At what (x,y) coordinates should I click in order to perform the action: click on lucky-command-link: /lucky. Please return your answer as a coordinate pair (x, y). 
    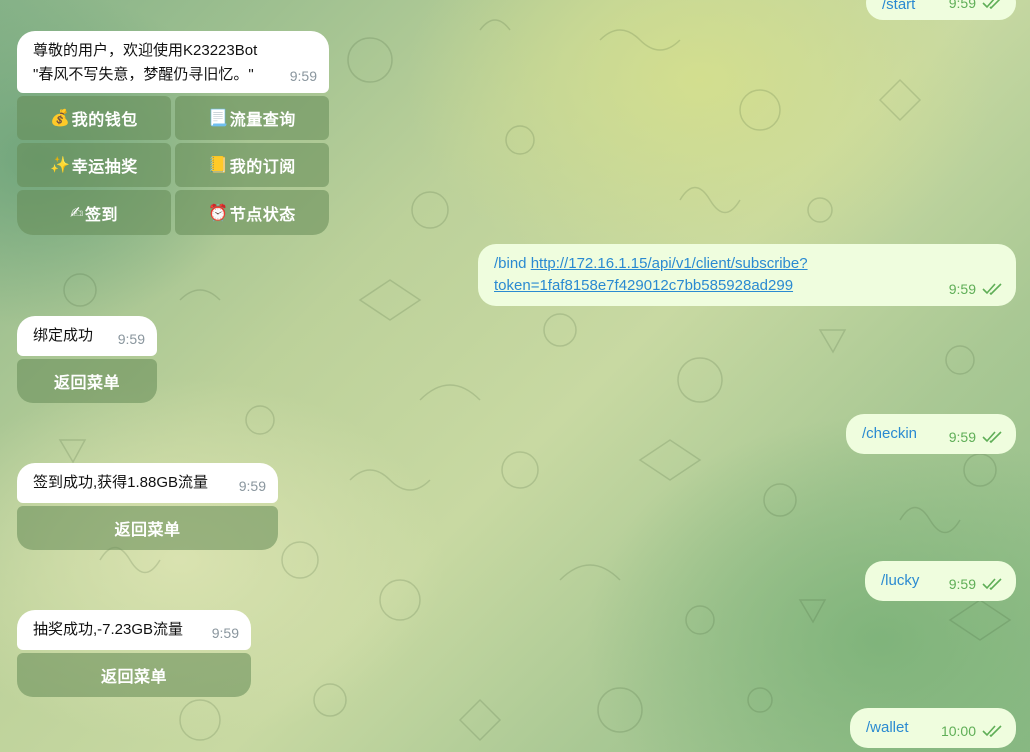
    Looking at the image, I should click on (900, 581).